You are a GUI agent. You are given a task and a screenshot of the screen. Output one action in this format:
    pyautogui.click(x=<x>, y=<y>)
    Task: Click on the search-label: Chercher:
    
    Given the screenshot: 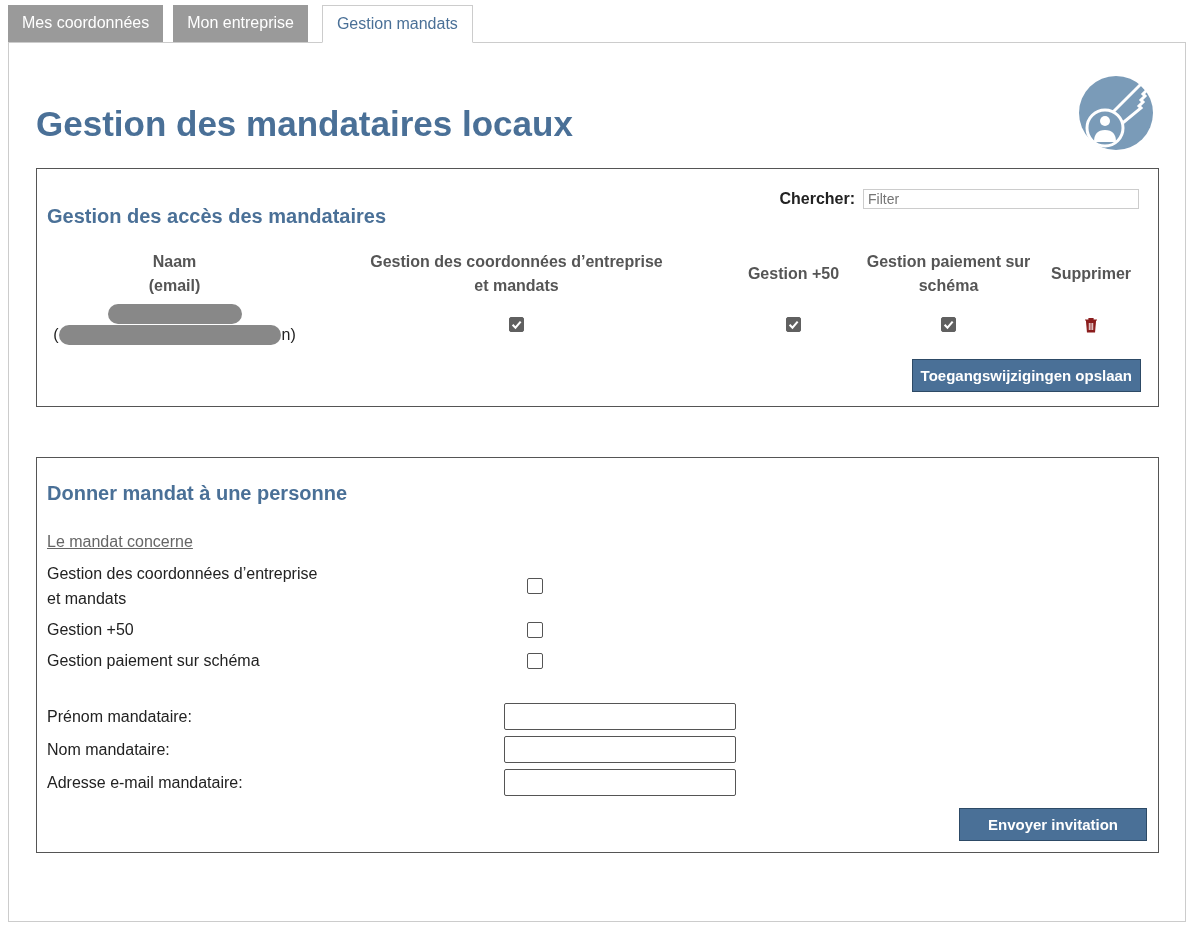 What is the action you would take?
    pyautogui.click(x=817, y=199)
    